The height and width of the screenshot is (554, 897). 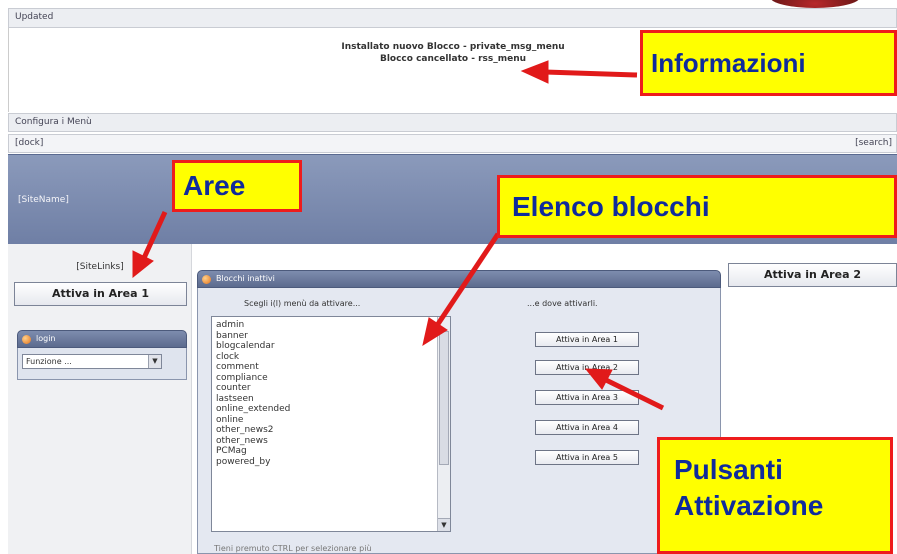 What do you see at coordinates (331, 430) in the screenshot?
I see `list-item: other_news2` at bounding box center [331, 430].